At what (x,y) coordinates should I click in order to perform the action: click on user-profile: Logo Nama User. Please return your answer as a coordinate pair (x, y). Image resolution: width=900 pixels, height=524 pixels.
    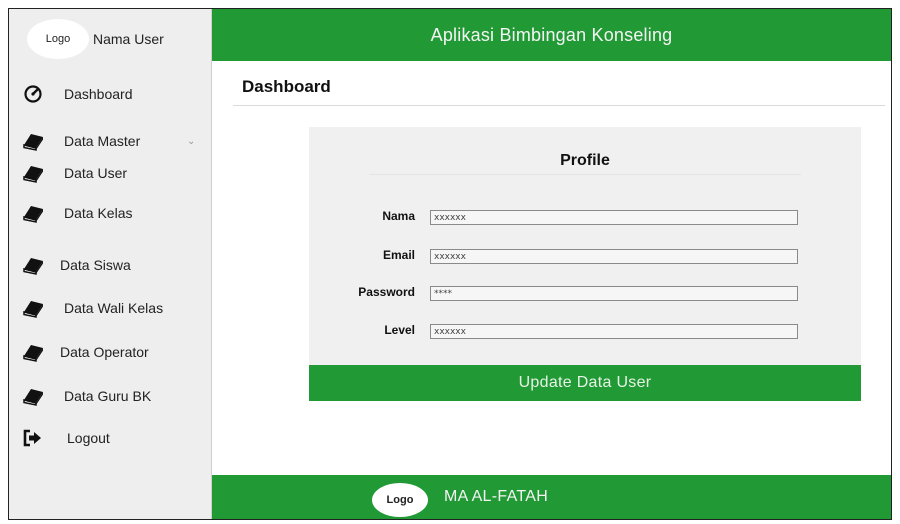
    Looking at the image, I should click on (110, 39).